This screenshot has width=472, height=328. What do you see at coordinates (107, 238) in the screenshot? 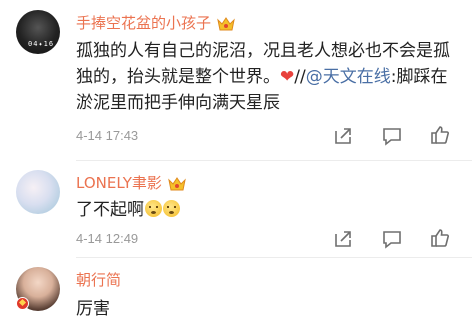
I see `timestamp: 4-14 12:49` at bounding box center [107, 238].